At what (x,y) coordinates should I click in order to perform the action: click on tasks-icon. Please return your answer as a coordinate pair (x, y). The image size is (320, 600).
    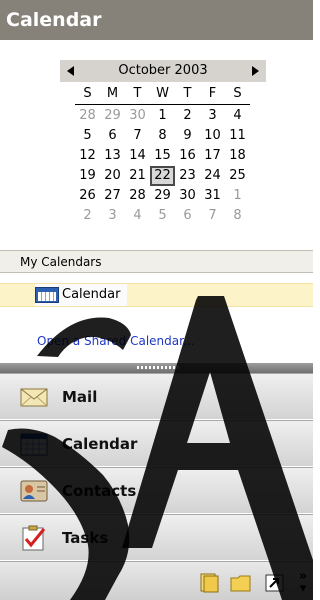
    Looking at the image, I should click on (34, 538).